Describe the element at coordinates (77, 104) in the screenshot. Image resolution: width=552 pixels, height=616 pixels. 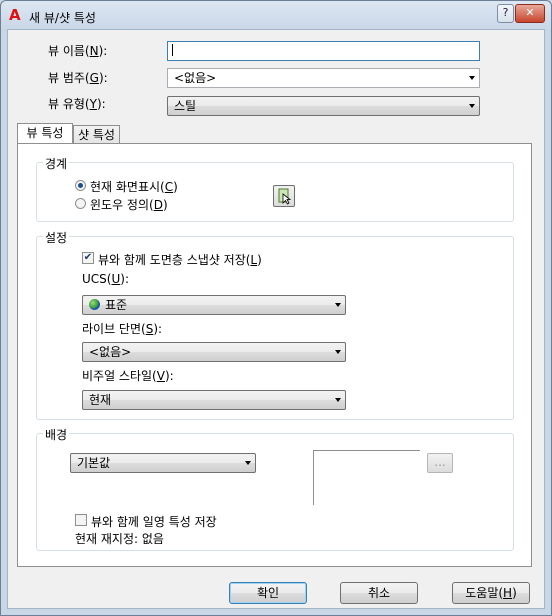
I see `view-type-label: 뷰 유형(Y):` at that location.